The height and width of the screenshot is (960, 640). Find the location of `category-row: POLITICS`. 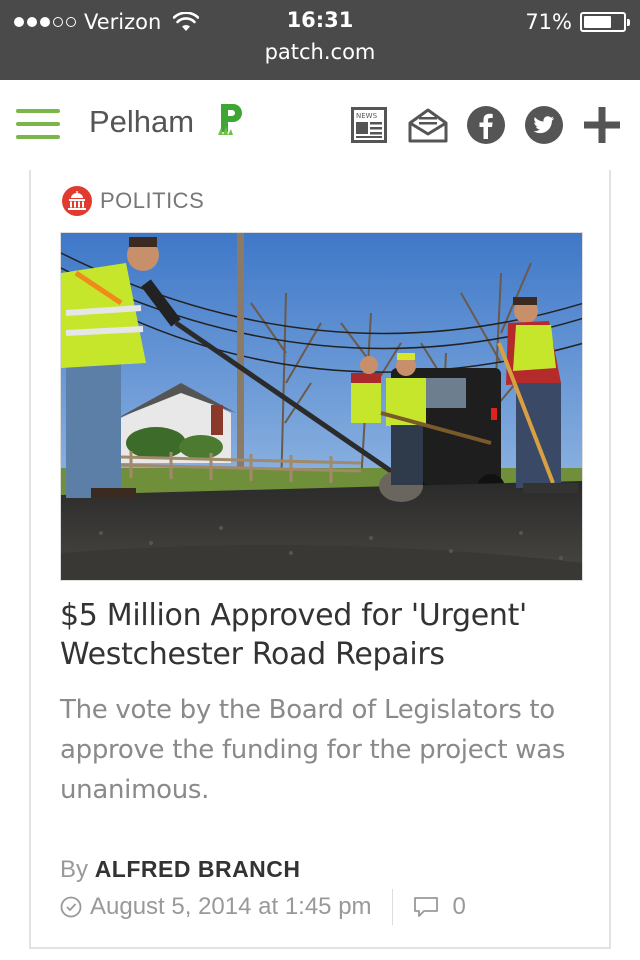

category-row: POLITICS is located at coordinates (133, 201).